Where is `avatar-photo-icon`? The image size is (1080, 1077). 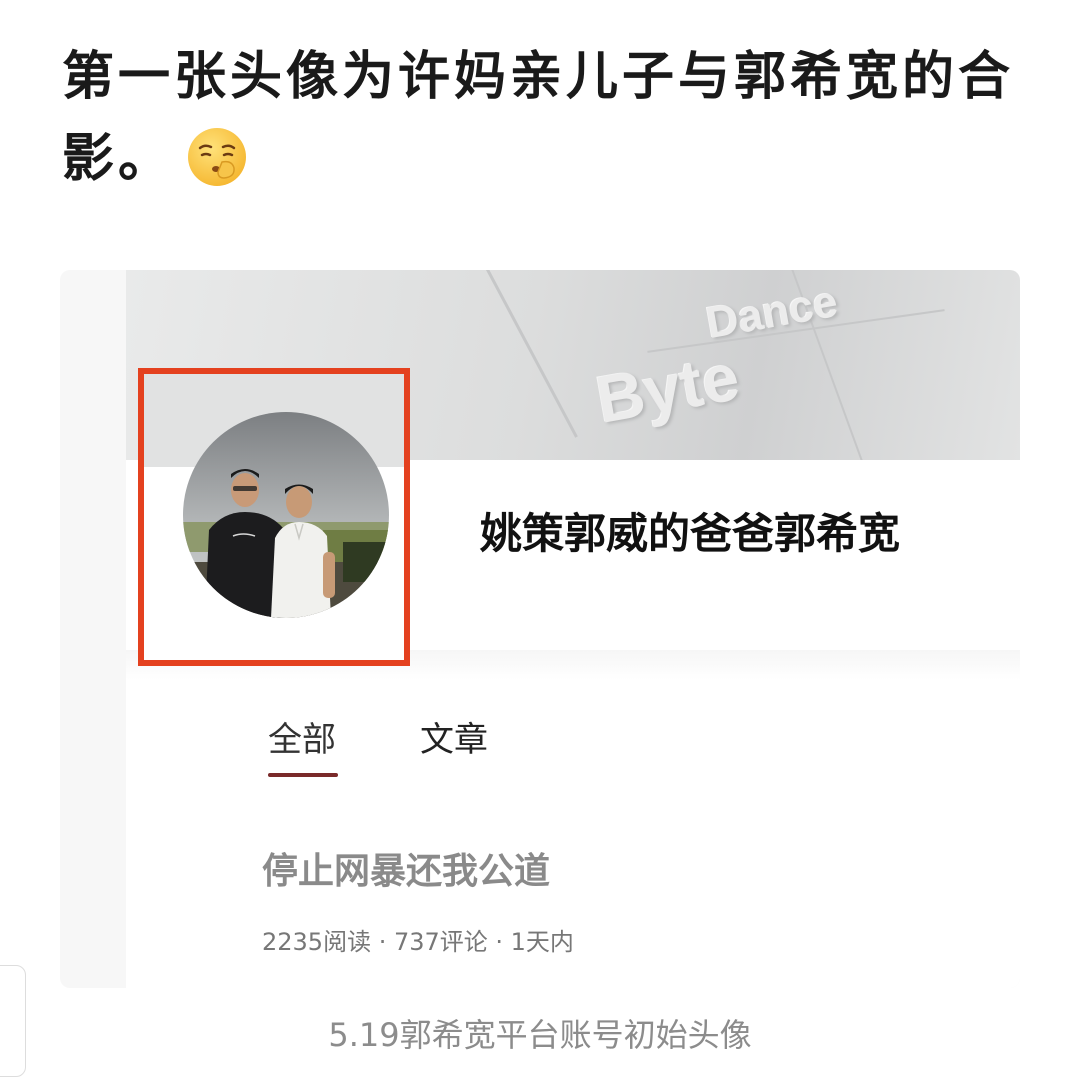 avatar-photo-icon is located at coordinates (286, 515).